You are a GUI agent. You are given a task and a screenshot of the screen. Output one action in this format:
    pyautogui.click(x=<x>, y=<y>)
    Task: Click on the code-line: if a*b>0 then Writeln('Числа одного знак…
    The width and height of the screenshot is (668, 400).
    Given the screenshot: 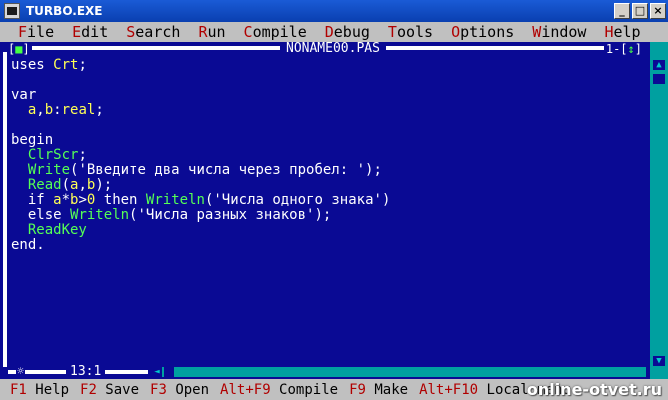 What is the action you would take?
    pyautogui.click(x=324, y=200)
    